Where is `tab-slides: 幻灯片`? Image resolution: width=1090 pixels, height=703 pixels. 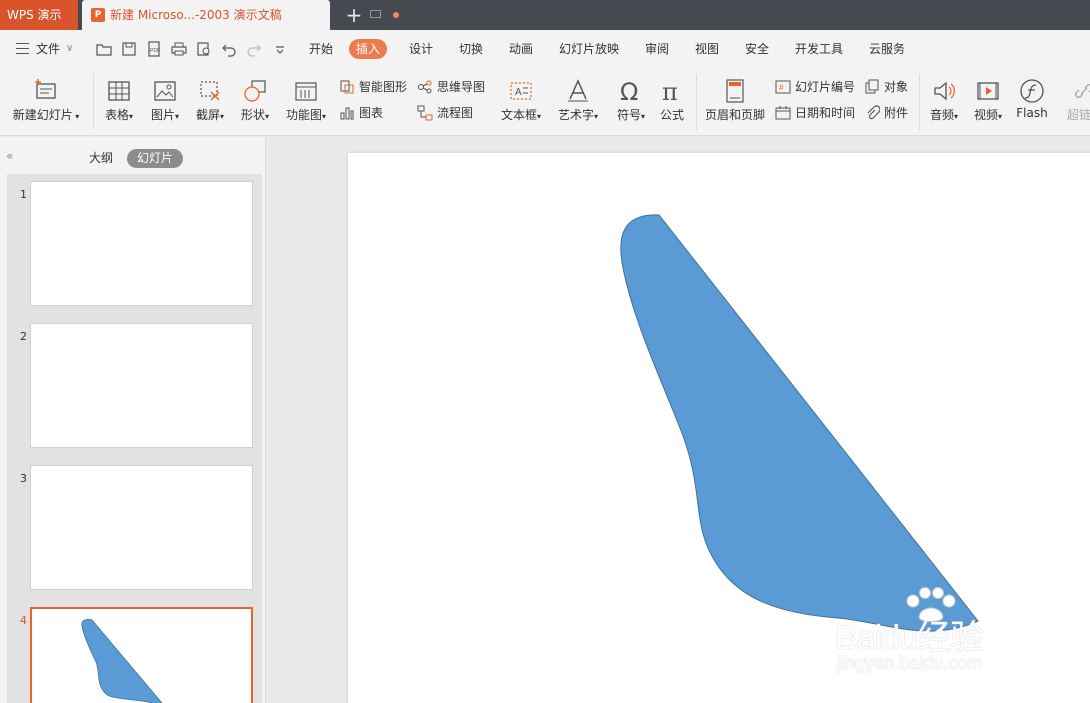 tab-slides: 幻灯片 is located at coordinates (155, 158).